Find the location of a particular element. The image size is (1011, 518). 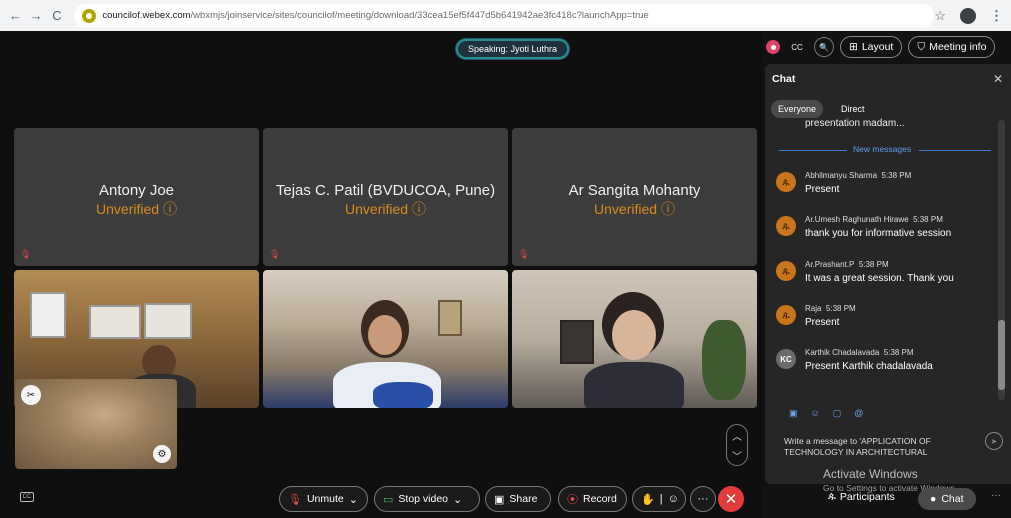

grid-icon: ⊞ is located at coordinates (853, 47).